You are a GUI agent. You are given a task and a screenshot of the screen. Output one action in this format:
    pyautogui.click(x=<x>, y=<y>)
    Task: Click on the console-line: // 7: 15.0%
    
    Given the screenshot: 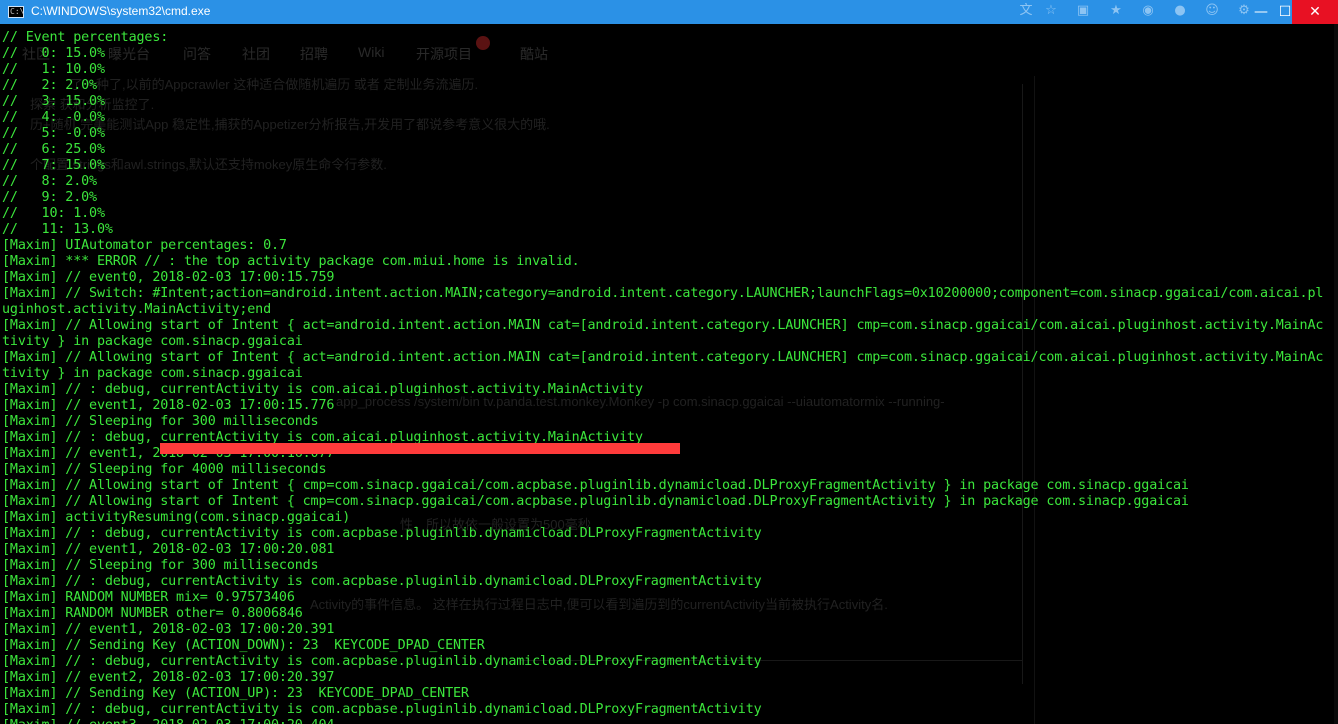 What is the action you would take?
    pyautogui.click(x=53, y=165)
    